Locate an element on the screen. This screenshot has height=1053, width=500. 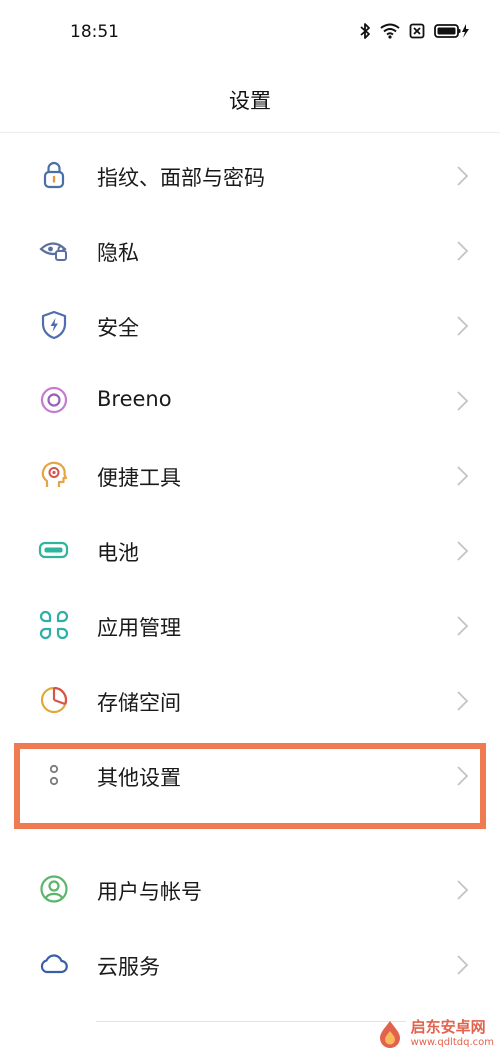
settings-item-label: 存储空间 is located at coordinates (139, 703).